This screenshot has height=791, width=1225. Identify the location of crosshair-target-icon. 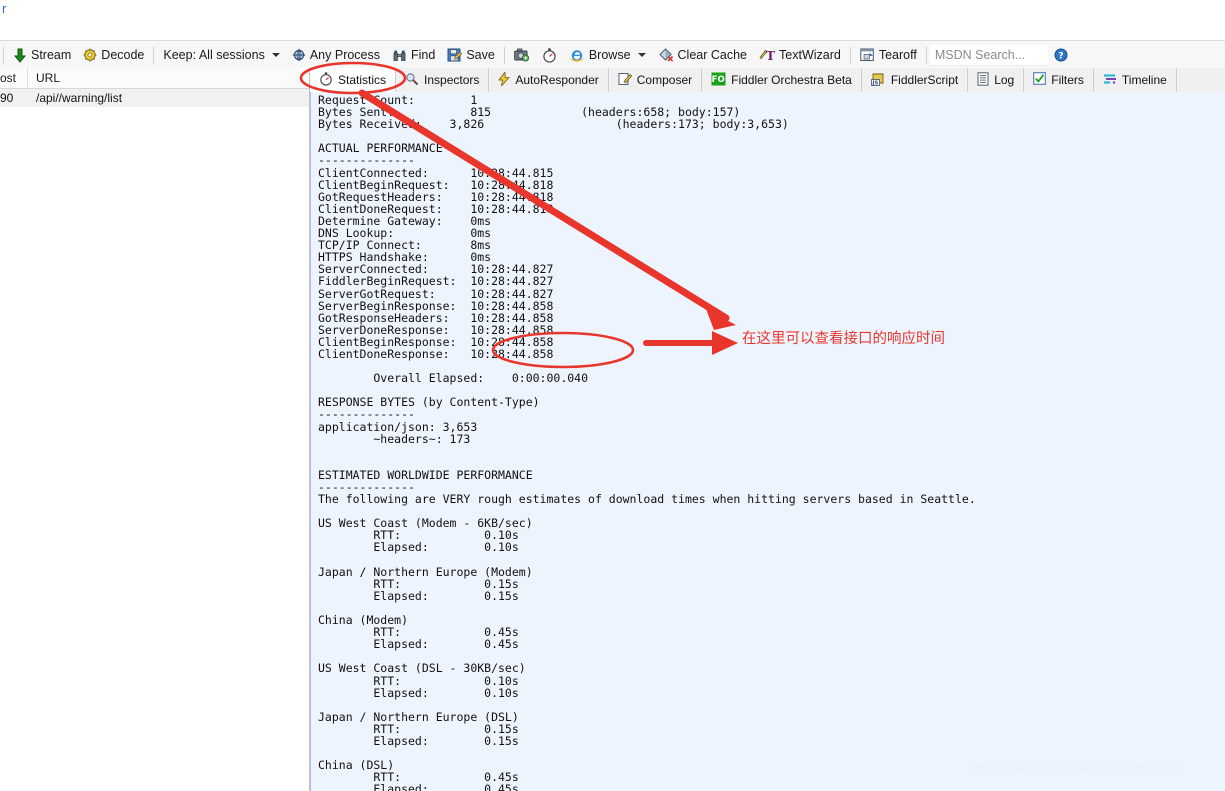
(299, 55).